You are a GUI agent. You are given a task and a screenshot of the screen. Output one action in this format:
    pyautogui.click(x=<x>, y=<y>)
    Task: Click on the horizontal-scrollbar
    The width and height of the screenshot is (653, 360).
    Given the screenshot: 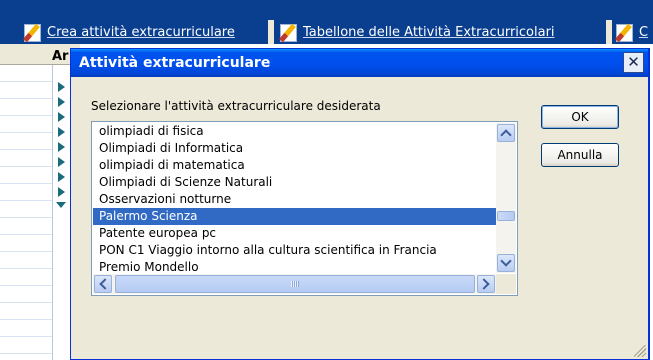 What is the action you would take?
    pyautogui.click(x=294, y=284)
    